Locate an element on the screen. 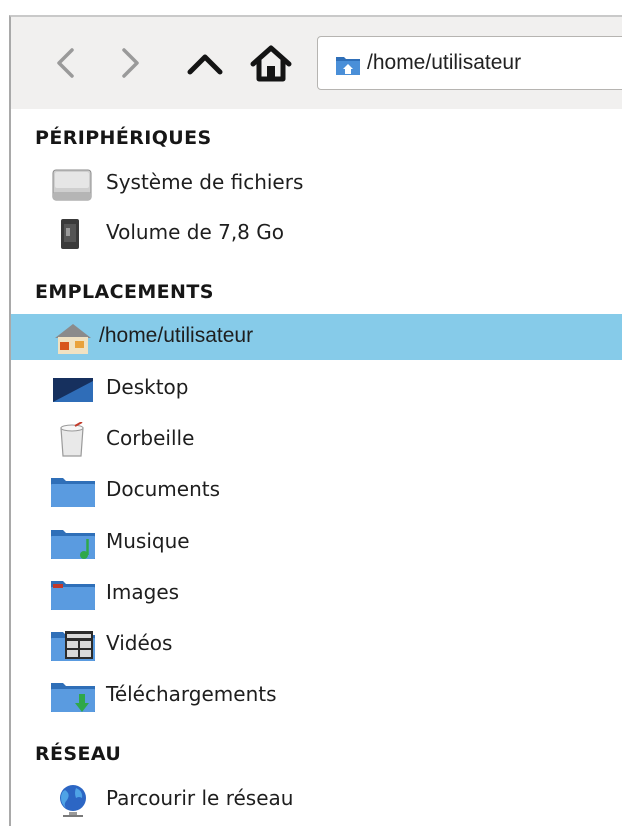 The width and height of the screenshot is (622, 826). hard-drive-icon is located at coordinates (72, 185).